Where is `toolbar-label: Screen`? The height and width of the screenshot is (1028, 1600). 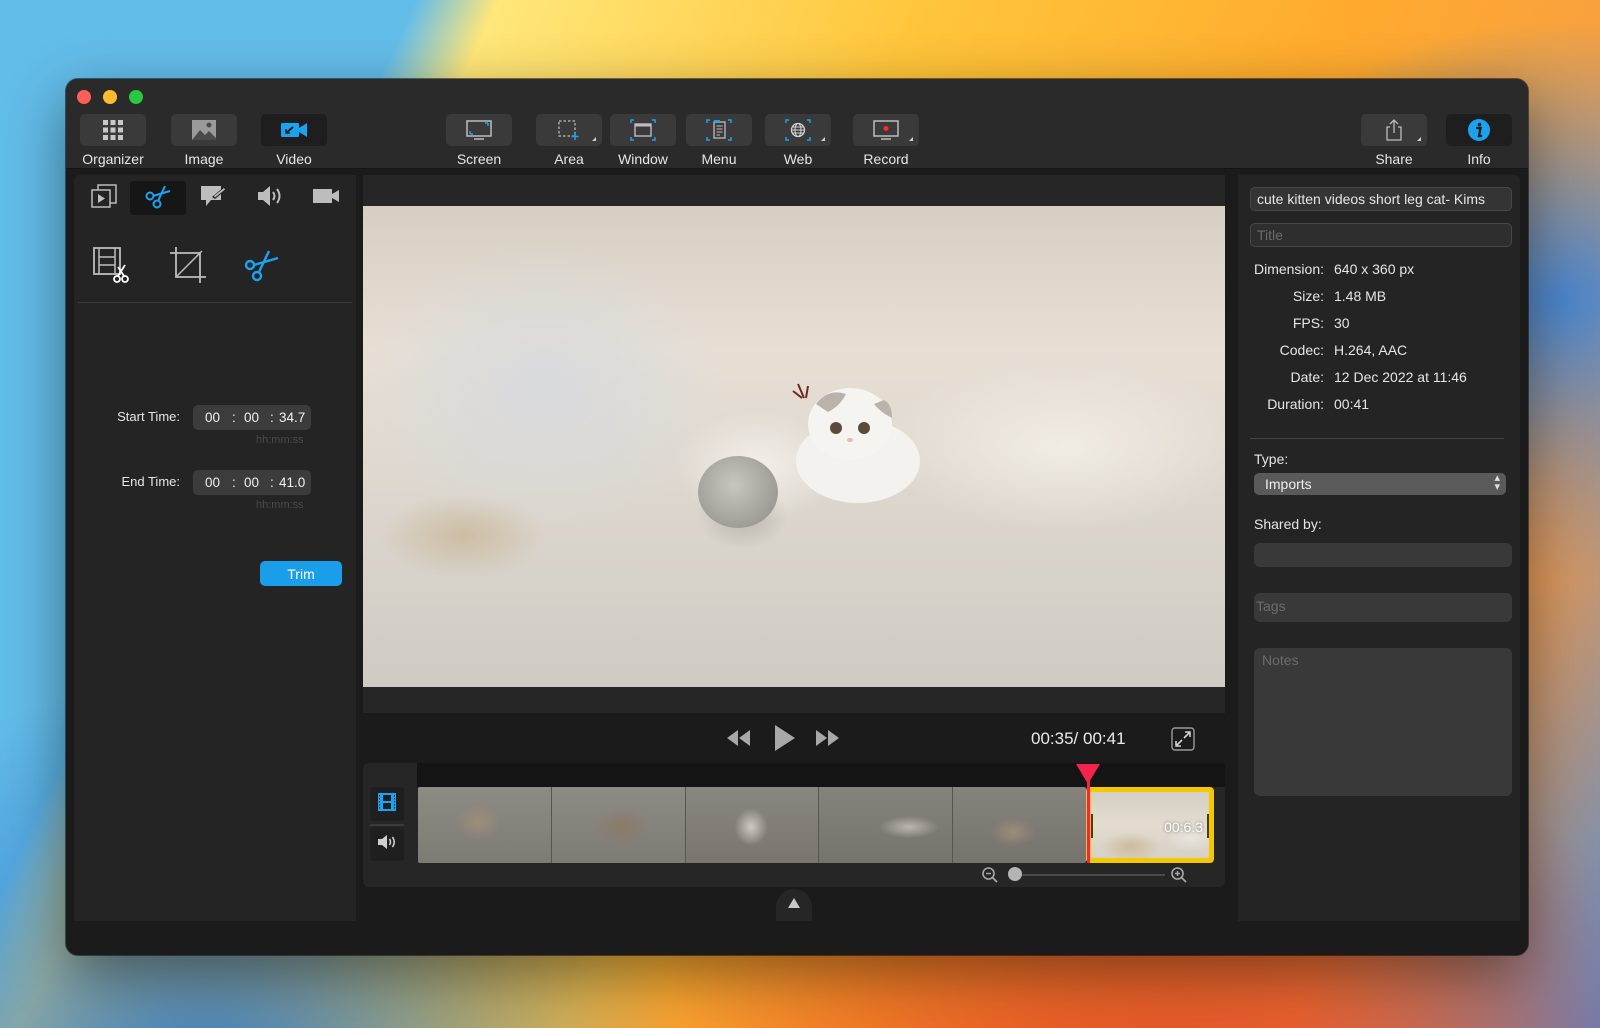 toolbar-label: Screen is located at coordinates (479, 159).